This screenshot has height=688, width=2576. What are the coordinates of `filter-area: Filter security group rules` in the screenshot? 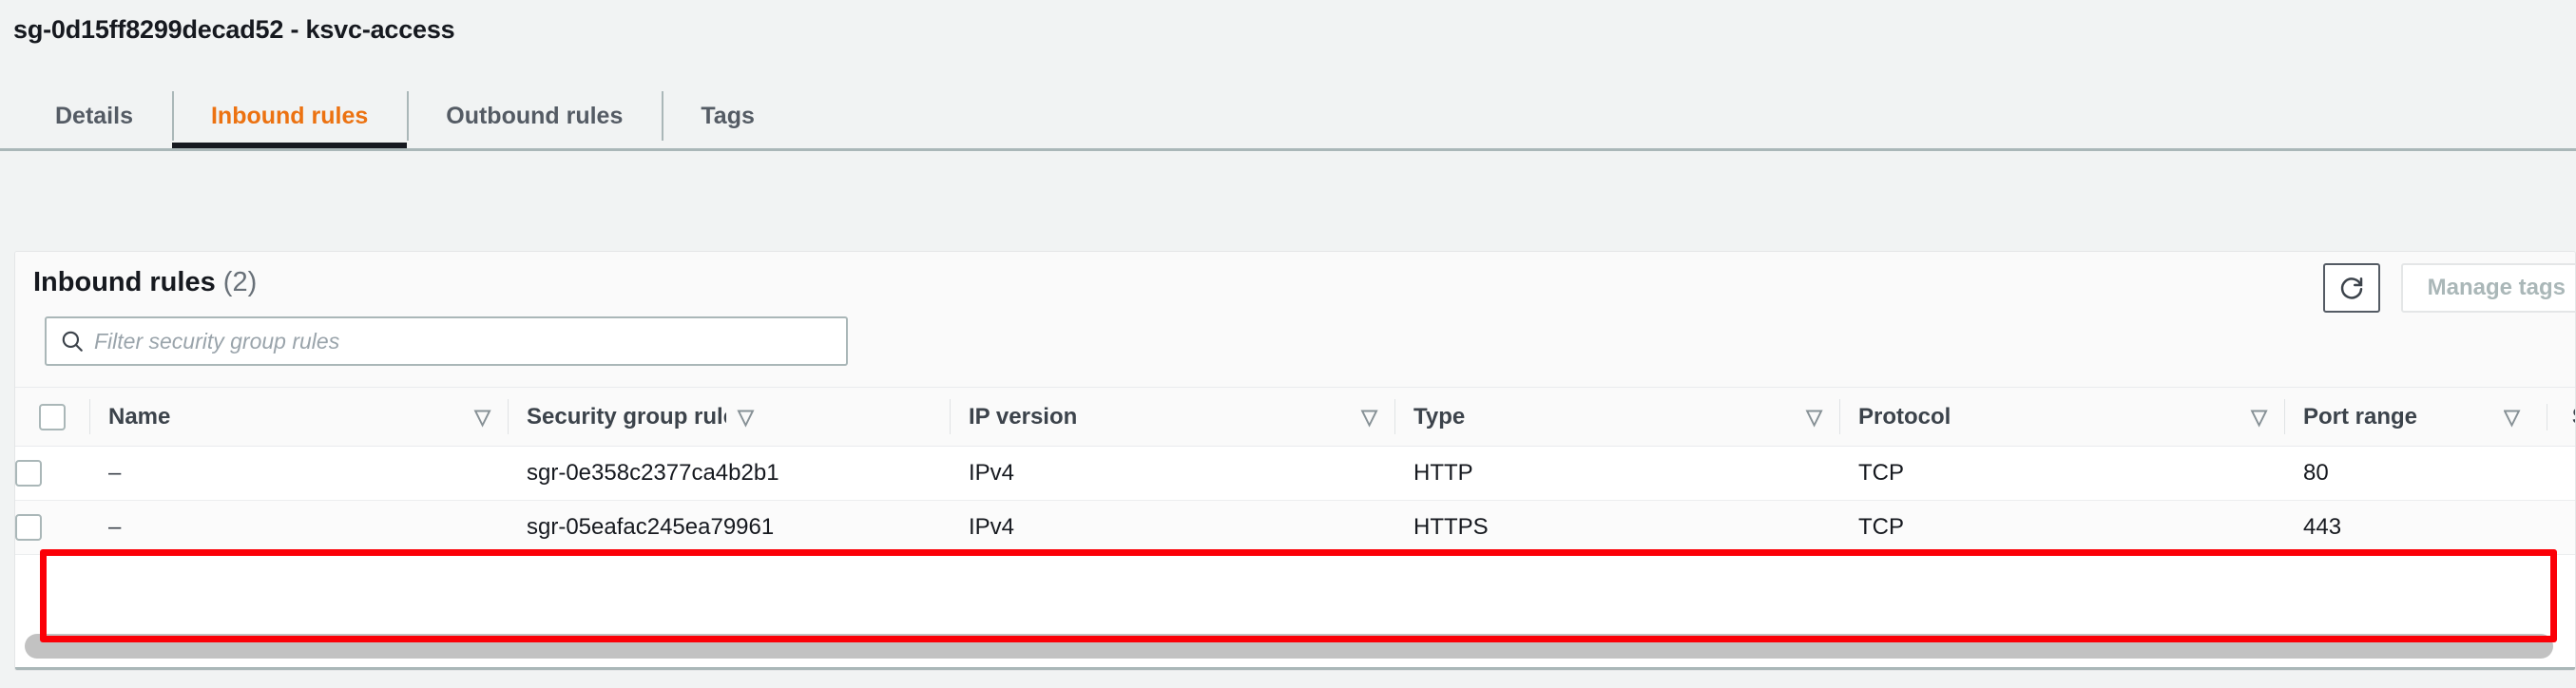 It's located at (1295, 351).